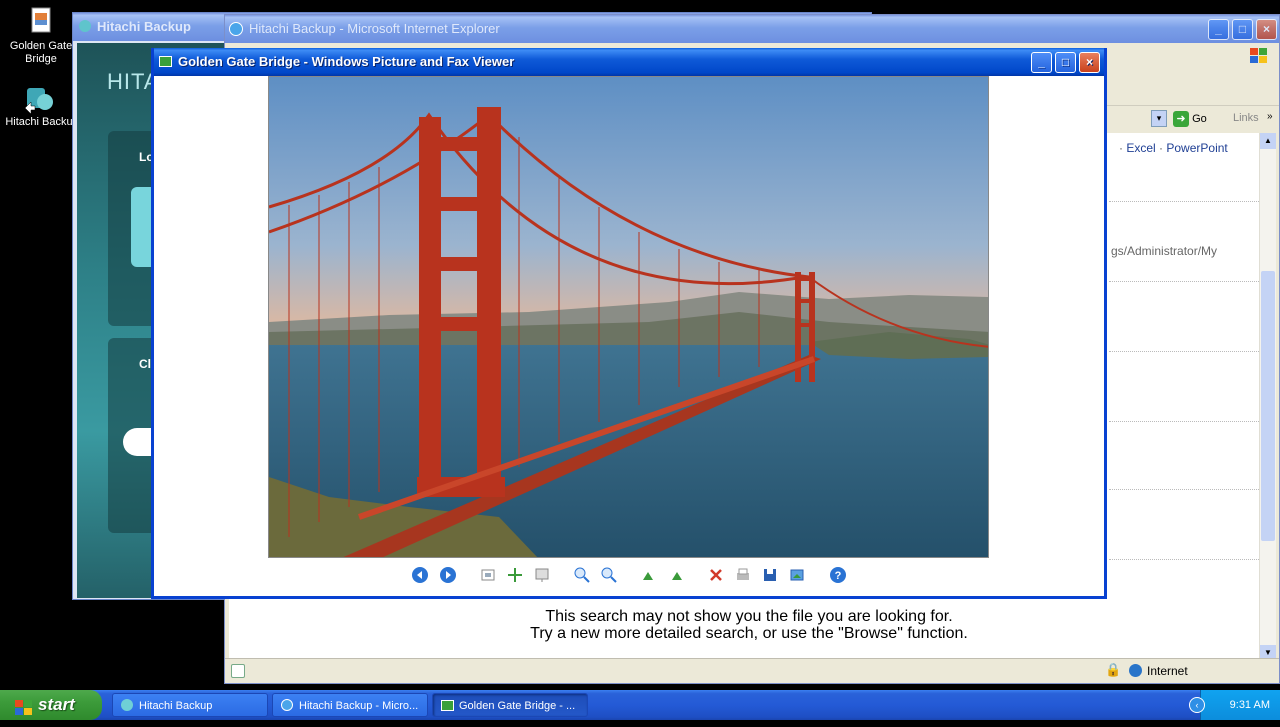 This screenshot has width=1280, height=727. Describe the element at coordinates (1250, 705) in the screenshot. I see `clock: 9:31 AM` at that location.